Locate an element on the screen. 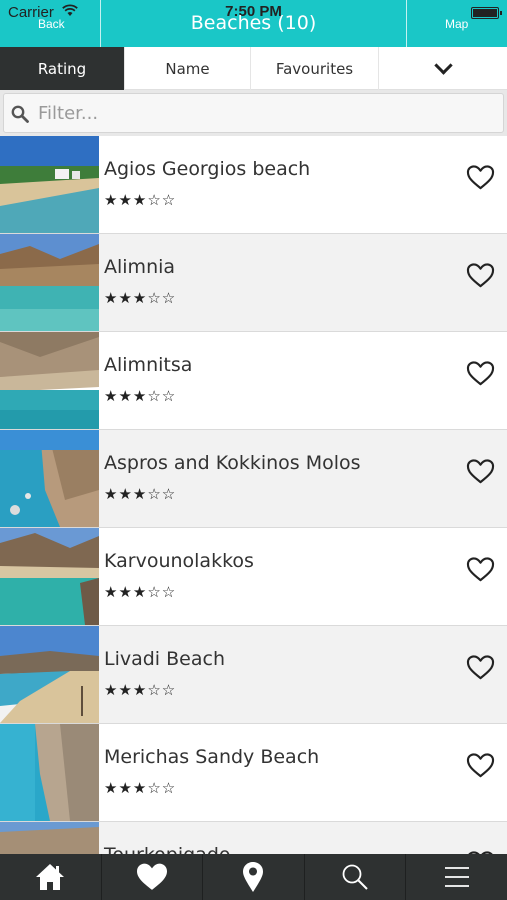 This screenshot has width=507, height=900. more-options-button is located at coordinates (443, 68).